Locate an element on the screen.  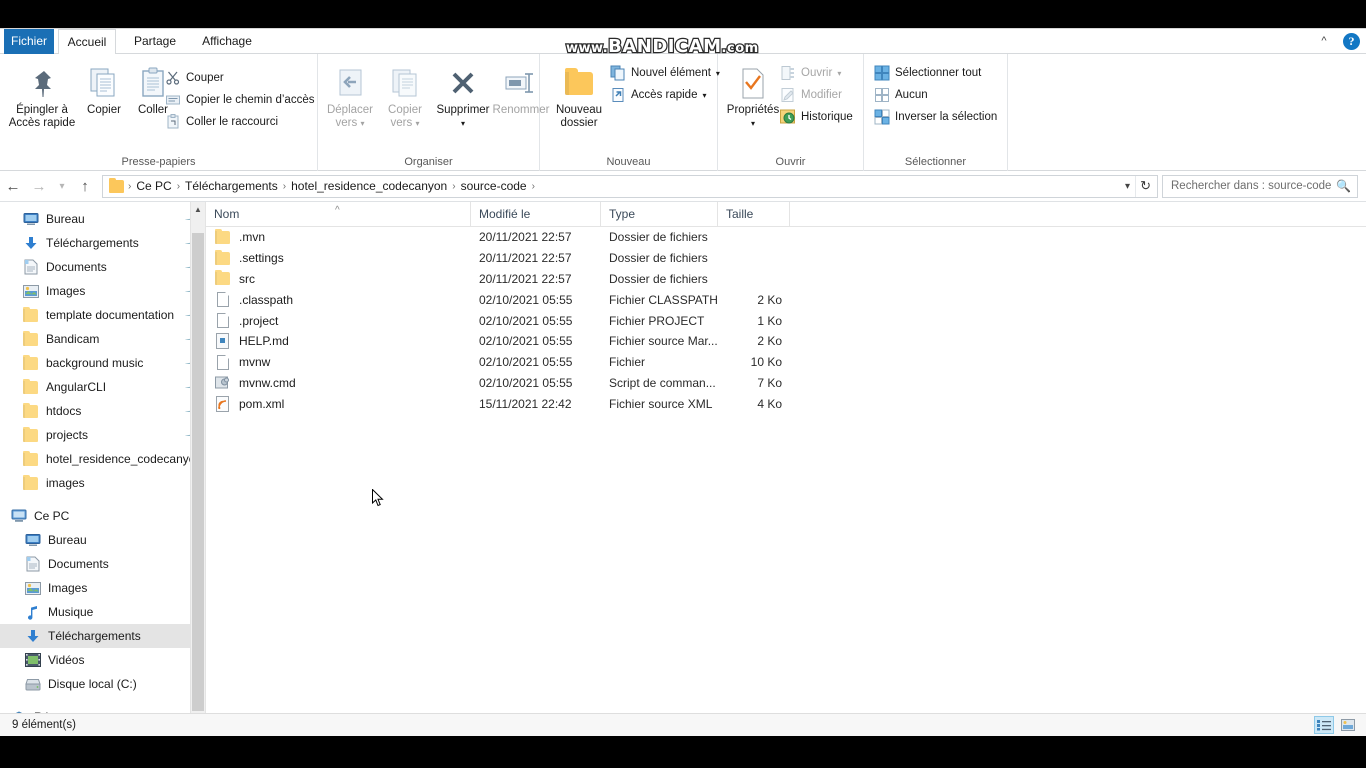
table-row: mvnw 02/10/2021 05:55 Fichier 10 Ko is located at coordinates (786, 362).